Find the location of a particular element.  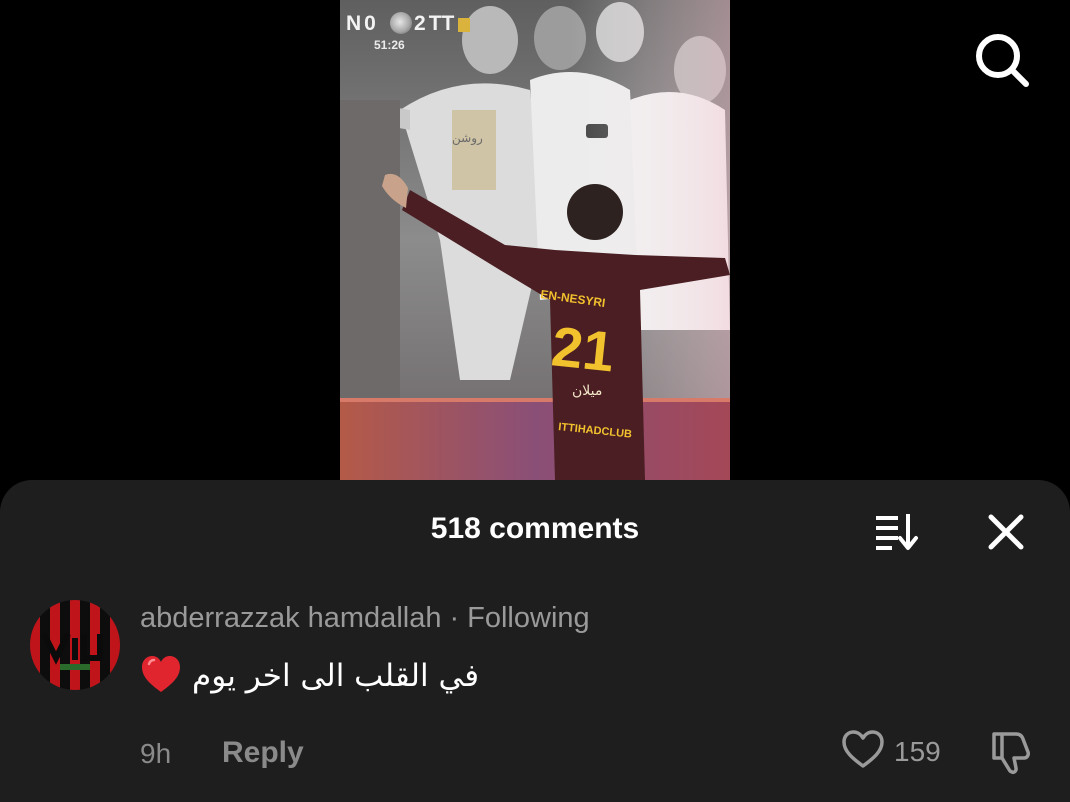

sort-icon is located at coordinates (897, 532).